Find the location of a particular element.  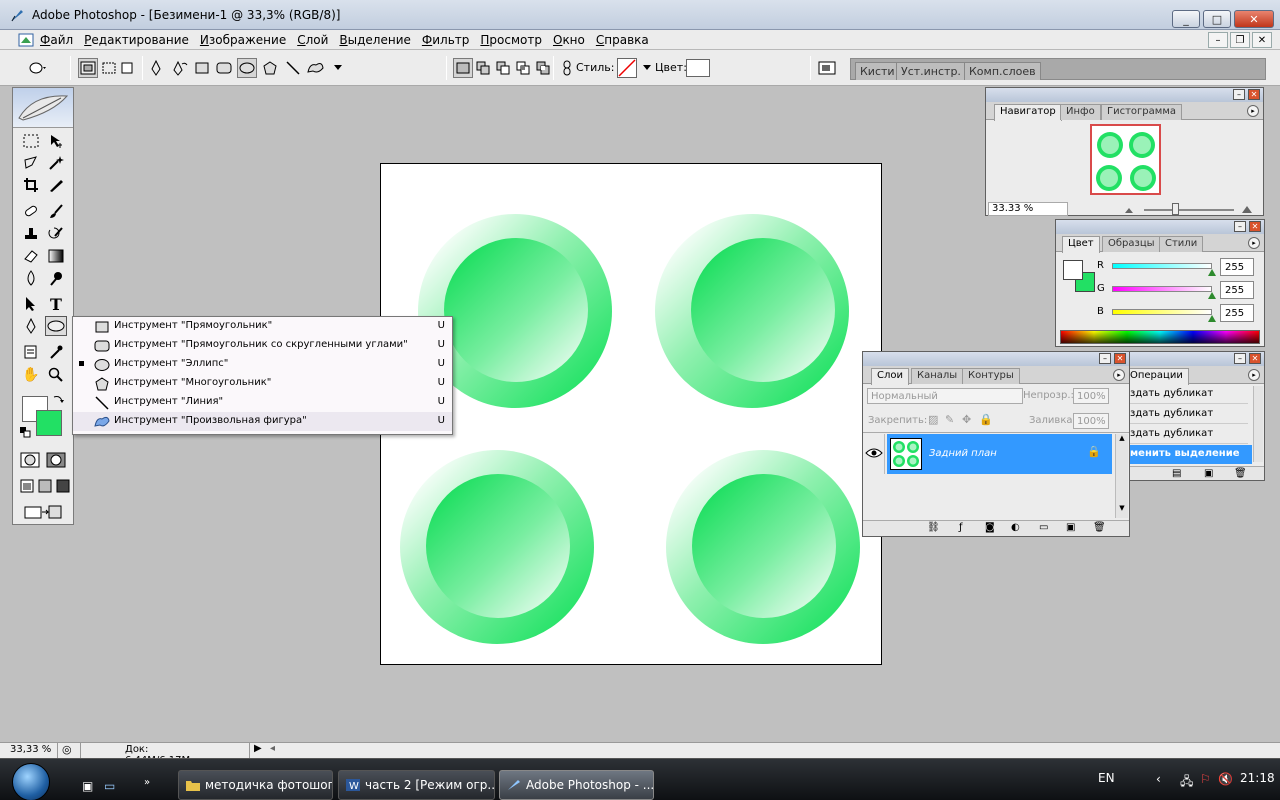

zoom-tool is located at coordinates (56, 375).